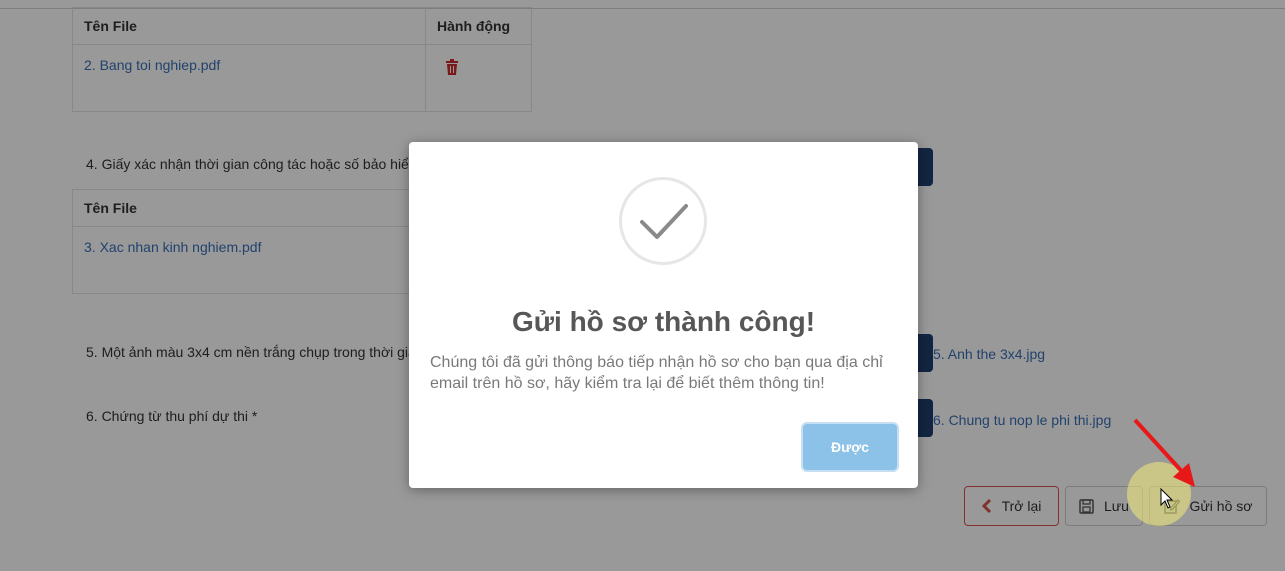 The height and width of the screenshot is (571, 1285). I want to click on mouse-cursor-icon, so click(1167, 501).